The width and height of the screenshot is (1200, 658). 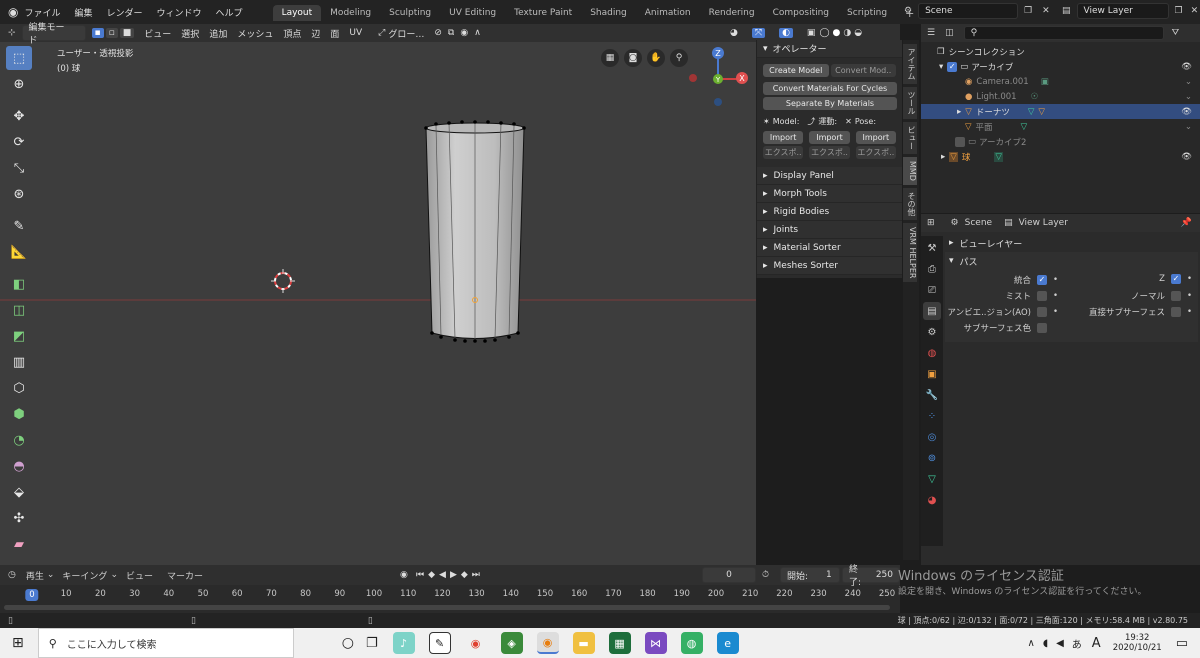 I want to click on tab-sculpting: Sculpting, so click(x=410, y=13).